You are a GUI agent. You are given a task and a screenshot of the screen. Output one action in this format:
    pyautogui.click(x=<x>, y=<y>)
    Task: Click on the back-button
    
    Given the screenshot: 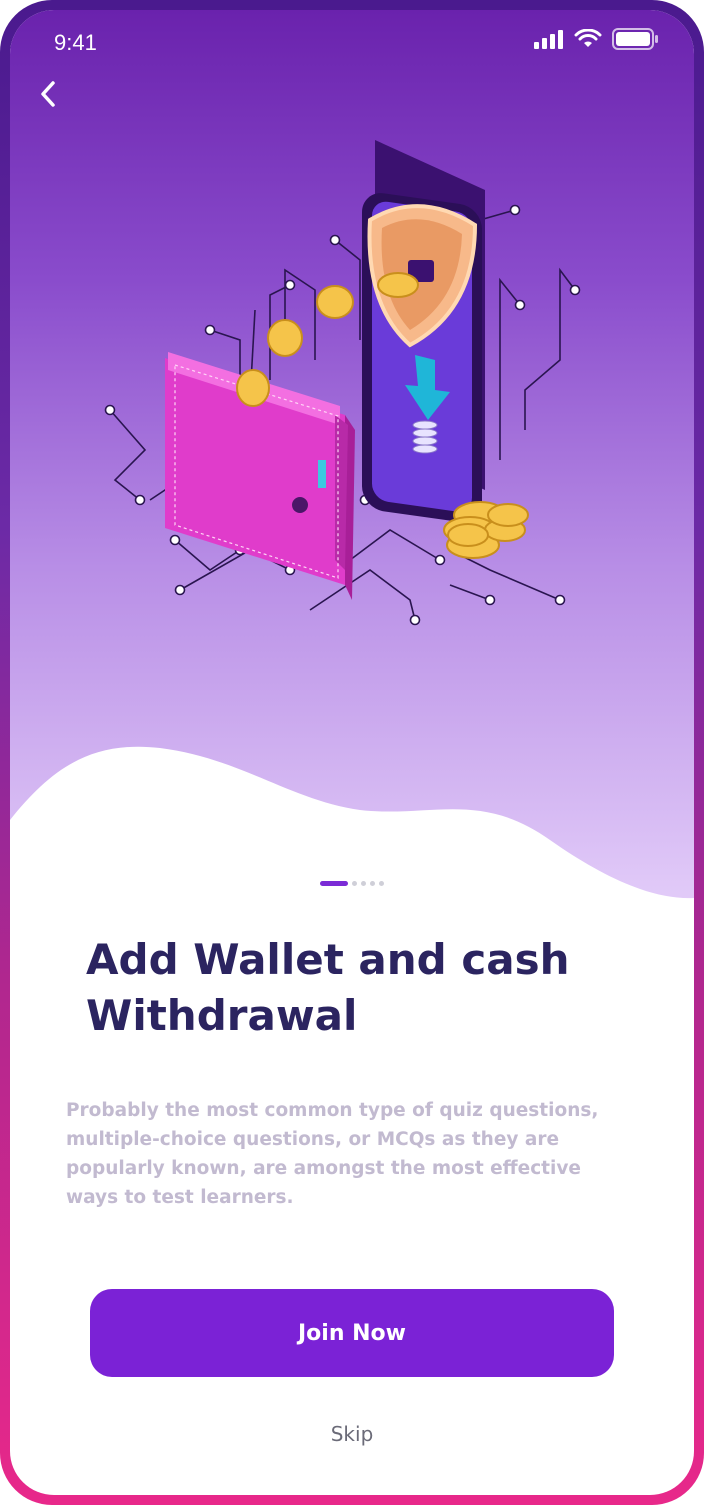 What is the action you would take?
    pyautogui.click(x=48, y=94)
    